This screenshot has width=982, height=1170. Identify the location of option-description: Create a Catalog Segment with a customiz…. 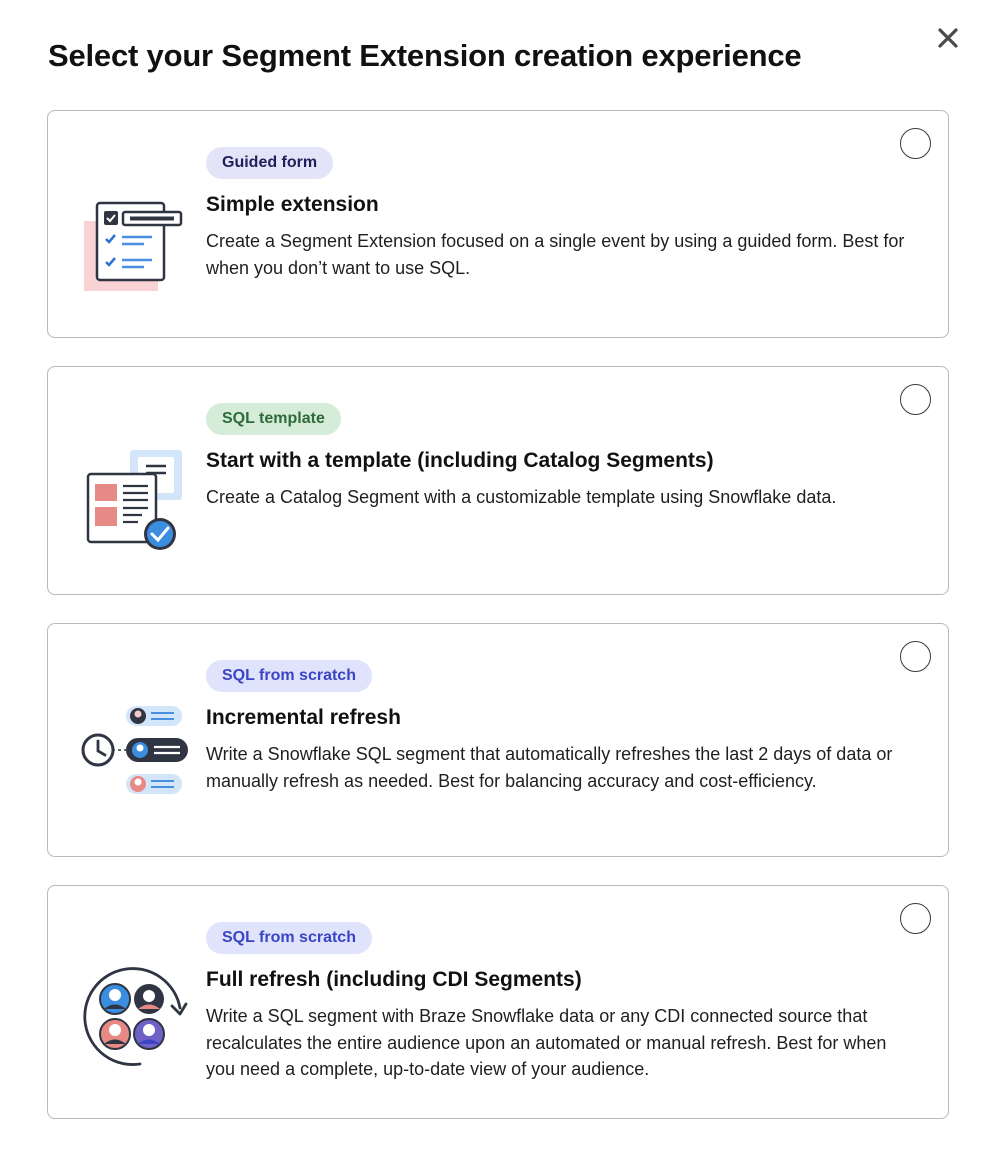
(521, 497).